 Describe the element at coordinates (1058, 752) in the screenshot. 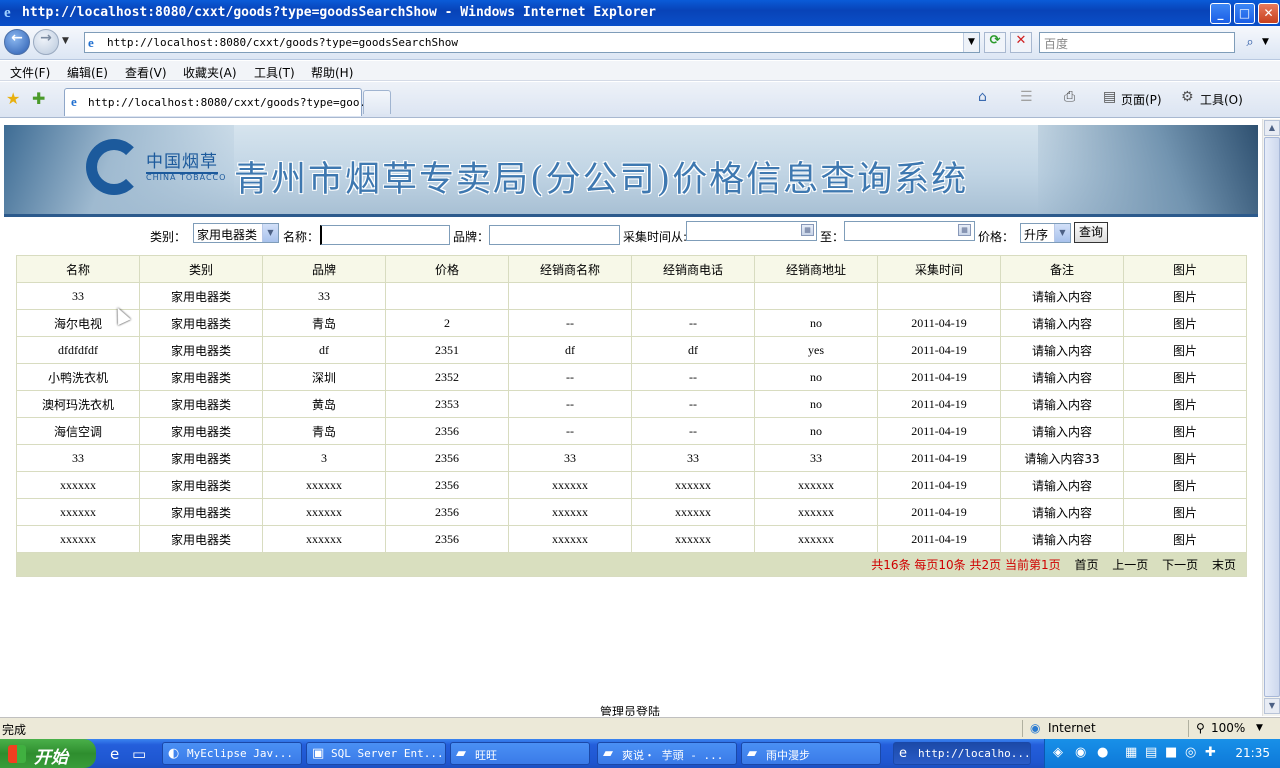

I see `language-icon: ◈` at that location.